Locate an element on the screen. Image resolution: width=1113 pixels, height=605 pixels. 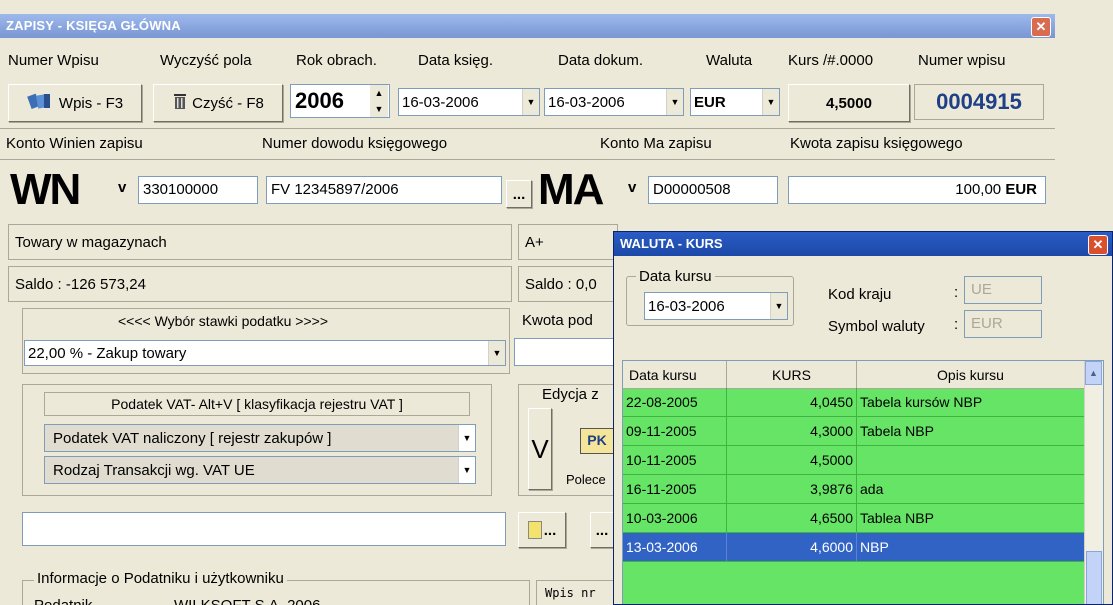
v-button-label: V is located at coordinates (540, 448).